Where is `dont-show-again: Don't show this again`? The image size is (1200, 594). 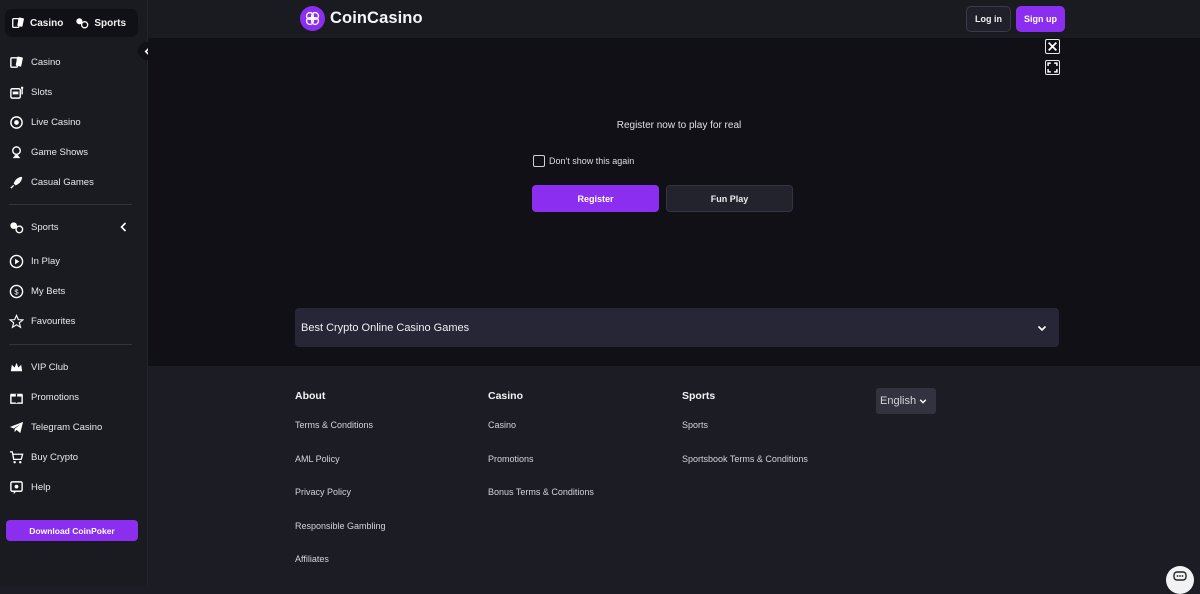 dont-show-again: Don't show this again is located at coordinates (583, 161).